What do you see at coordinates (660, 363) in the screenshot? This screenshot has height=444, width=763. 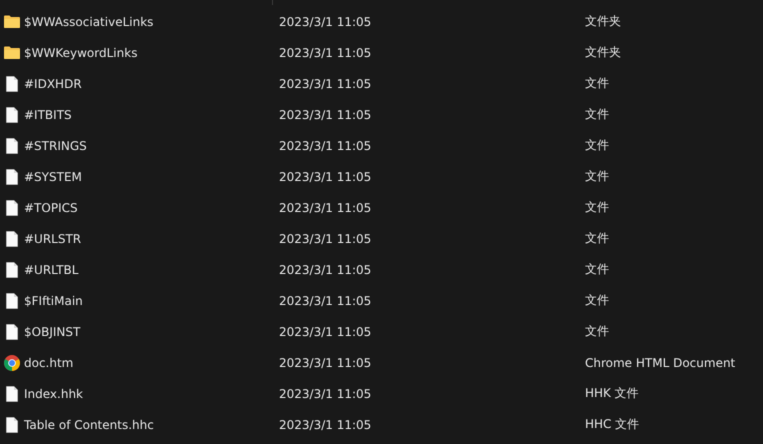 I see `file-type: Chrome HTML Document` at bounding box center [660, 363].